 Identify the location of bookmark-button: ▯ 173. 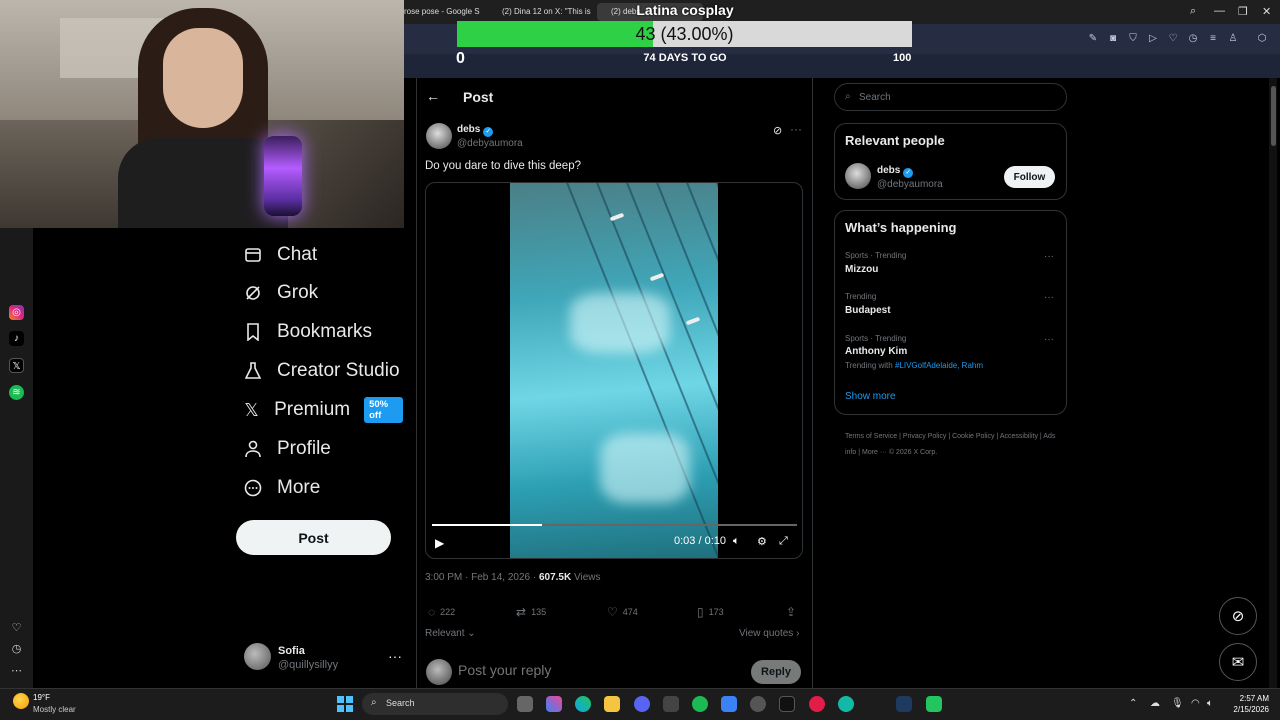
(710, 612).